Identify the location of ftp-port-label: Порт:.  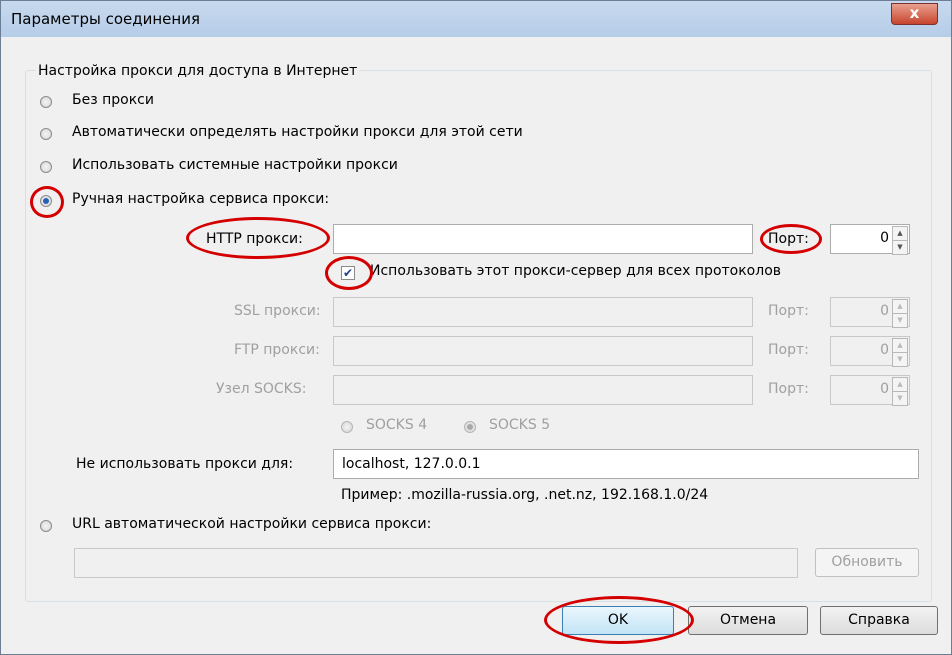
(788, 350).